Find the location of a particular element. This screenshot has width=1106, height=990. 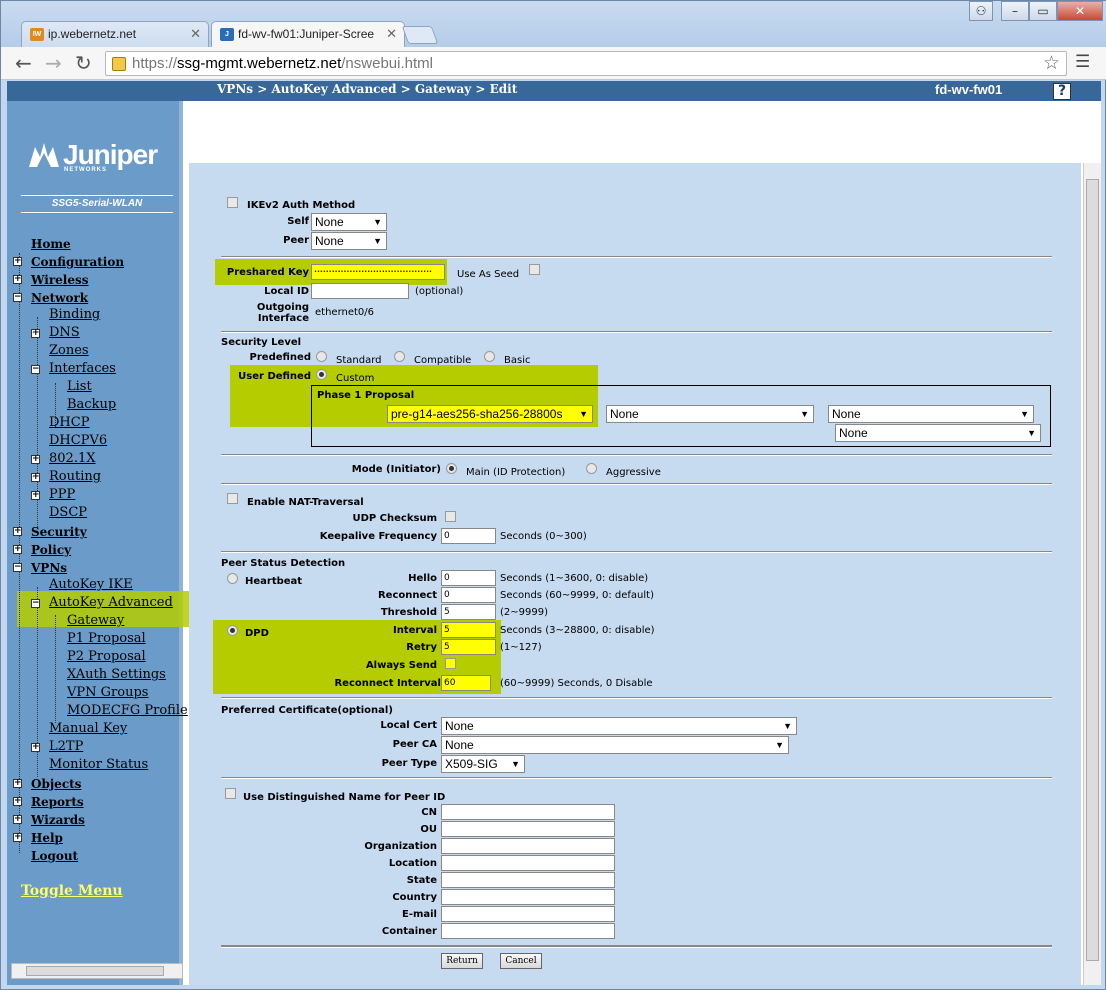

nav-autokey-advanced: AutoKey Advanced is located at coordinates (111, 602).